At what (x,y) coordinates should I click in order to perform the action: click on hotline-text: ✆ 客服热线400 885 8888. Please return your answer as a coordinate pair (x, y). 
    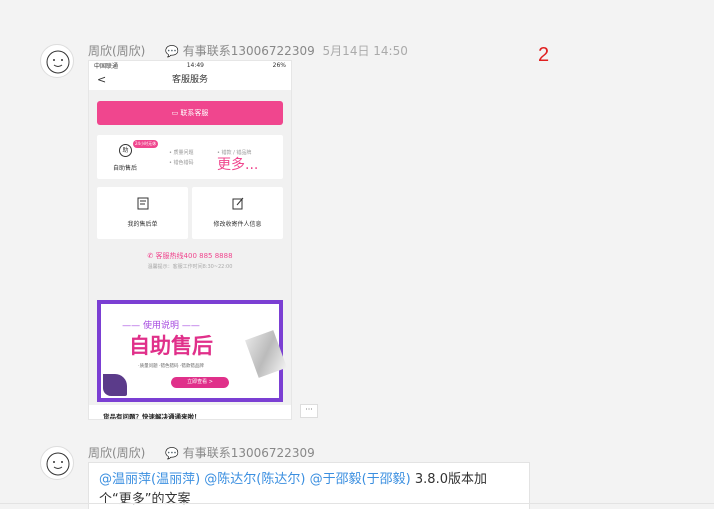
    Looking at the image, I should click on (190, 256).